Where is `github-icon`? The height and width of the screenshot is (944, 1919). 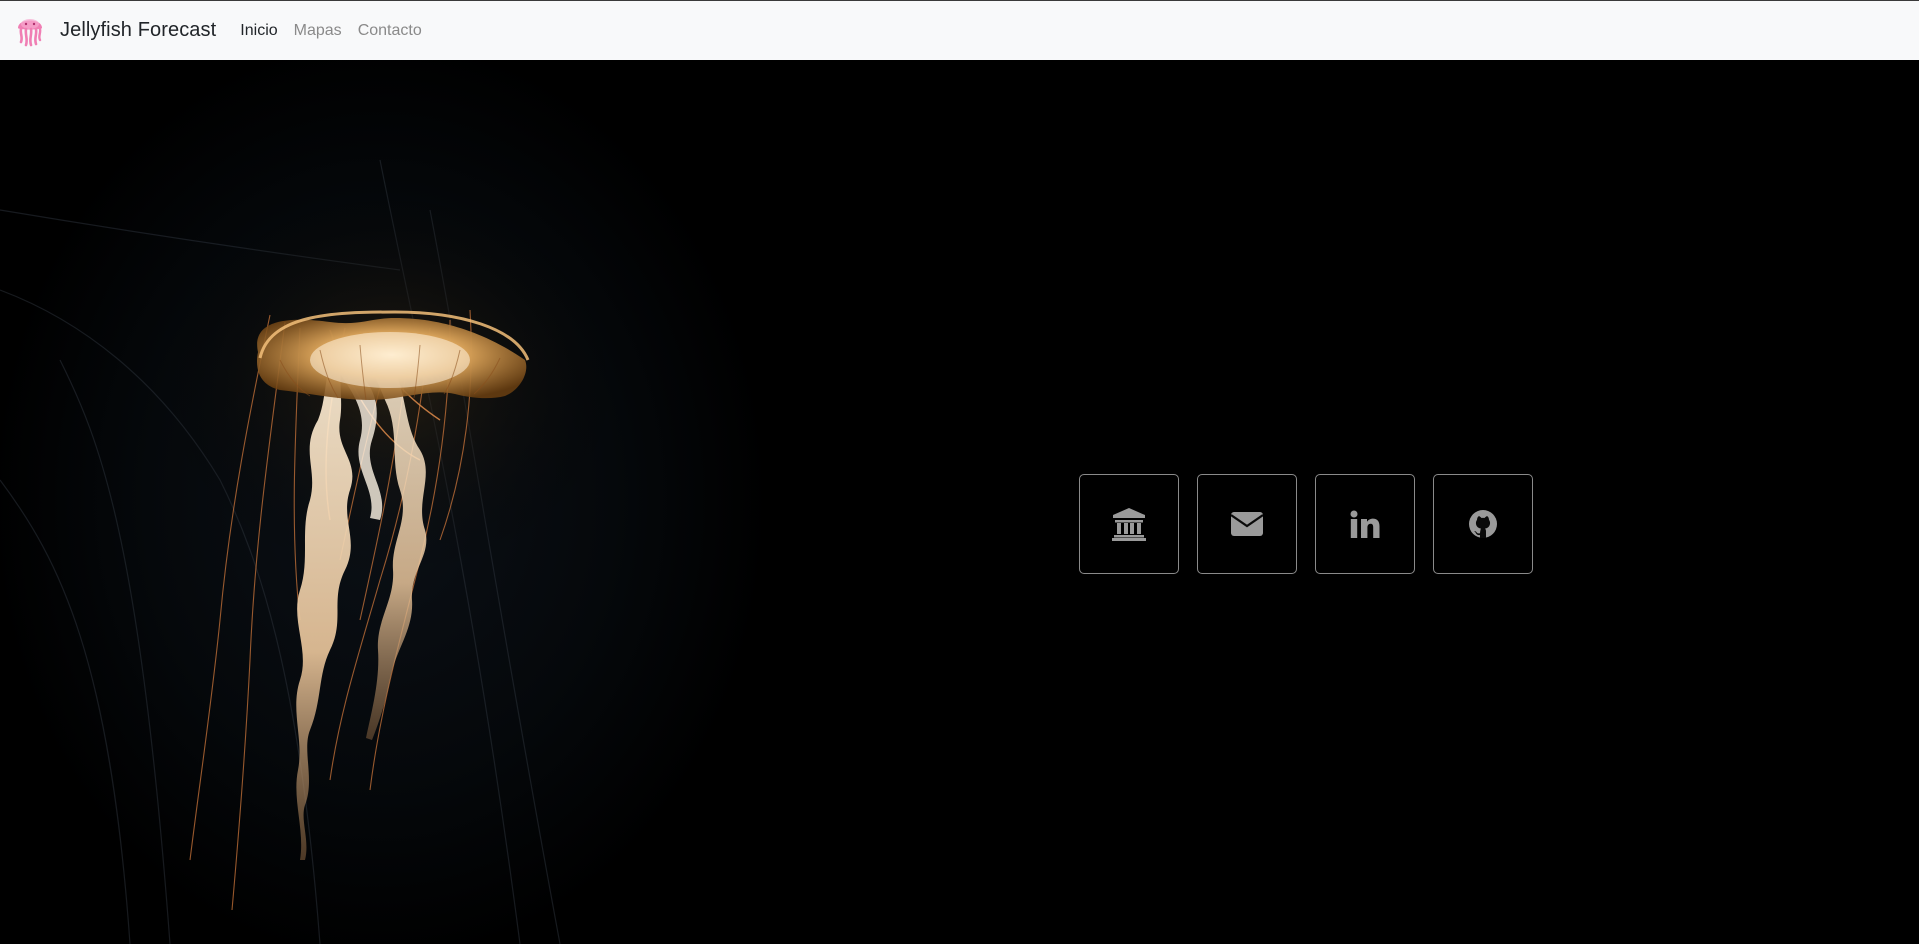
github-icon is located at coordinates (1483, 524).